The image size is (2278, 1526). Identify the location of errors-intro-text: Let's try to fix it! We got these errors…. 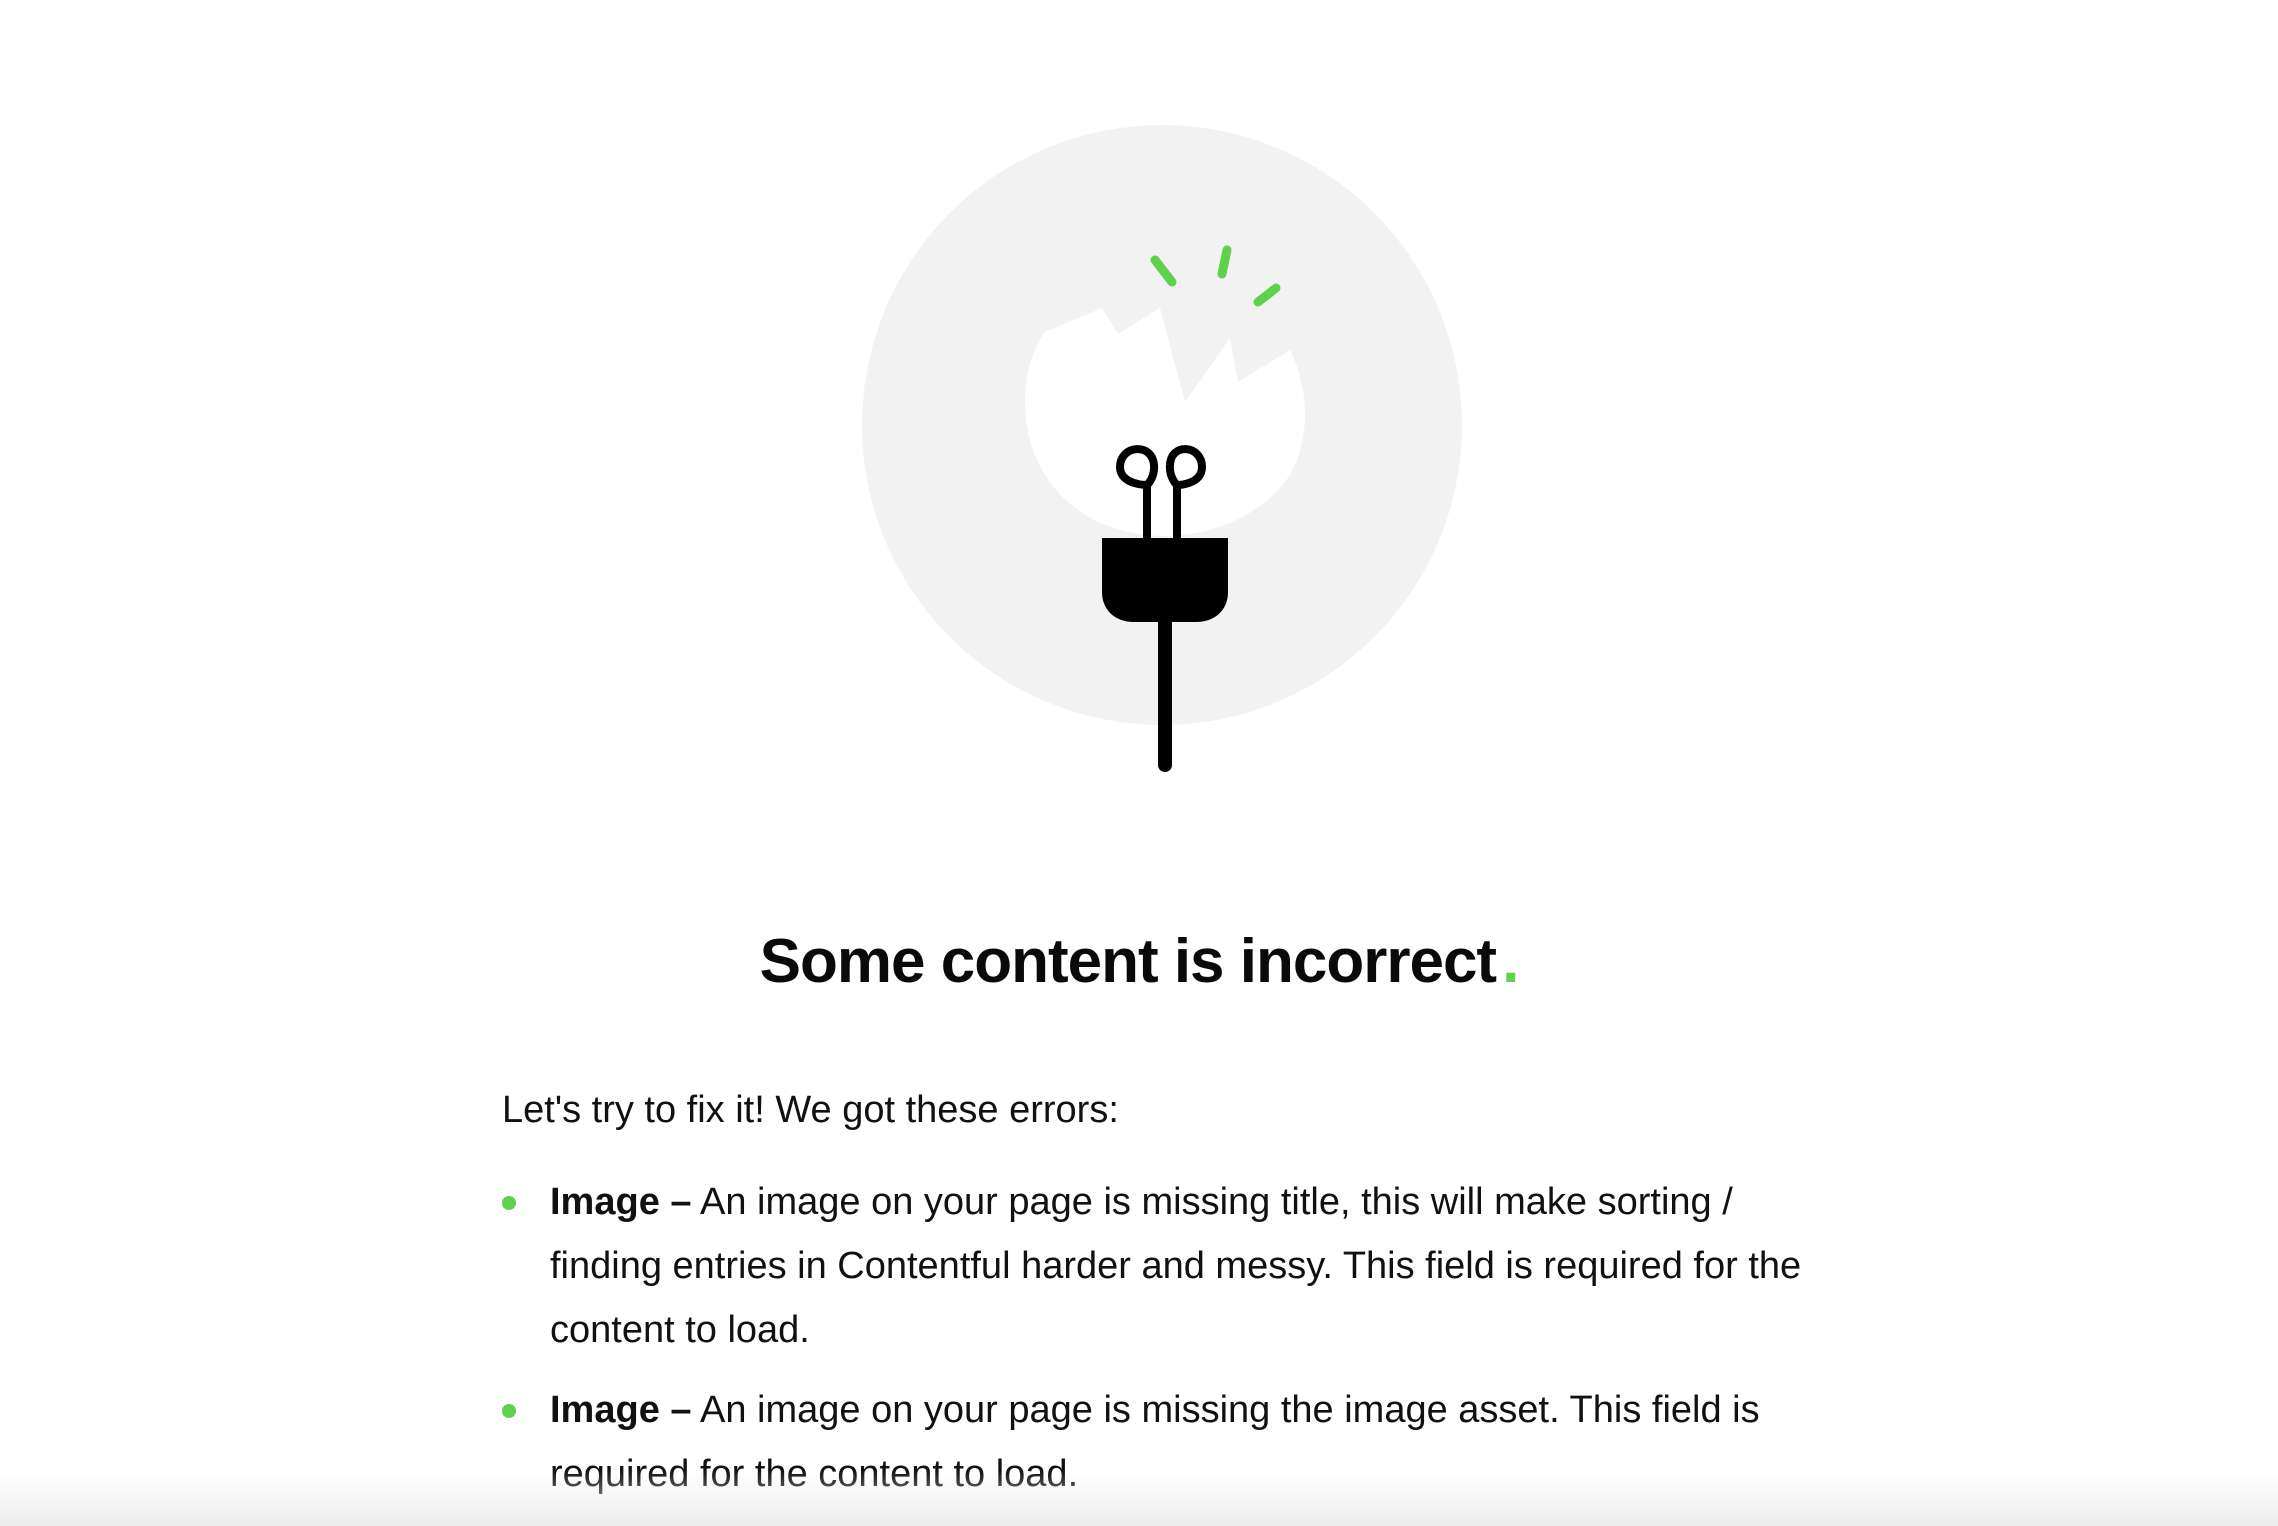
(810, 1110).